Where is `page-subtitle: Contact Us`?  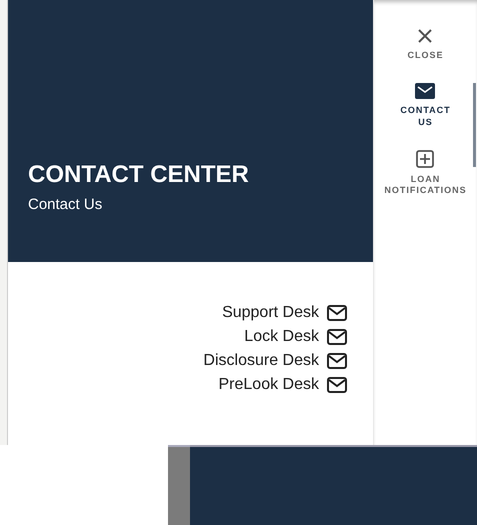
page-subtitle: Contact Us is located at coordinates (66, 205).